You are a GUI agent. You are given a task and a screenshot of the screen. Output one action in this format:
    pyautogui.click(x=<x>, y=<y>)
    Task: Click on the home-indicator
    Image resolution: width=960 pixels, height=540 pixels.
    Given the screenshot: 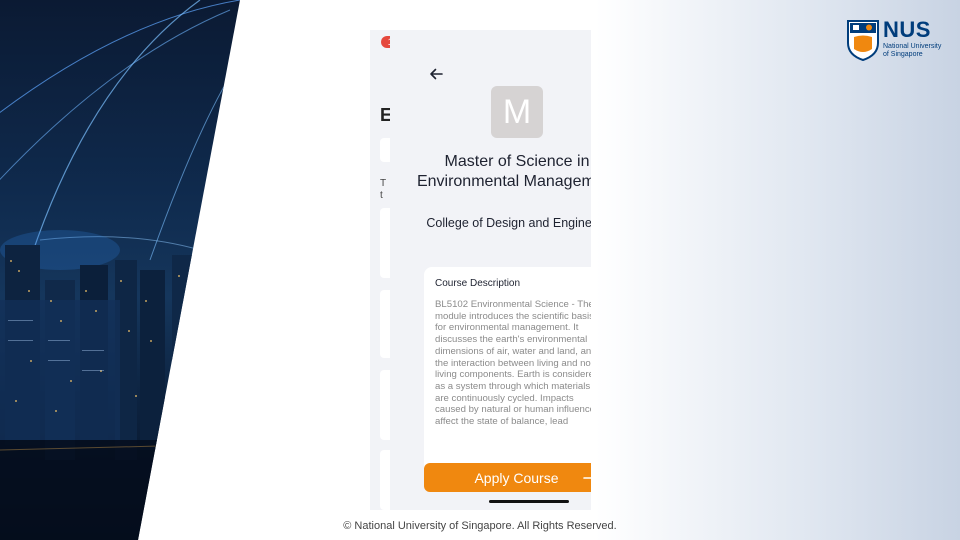 What is the action you would take?
    pyautogui.click(x=529, y=501)
    